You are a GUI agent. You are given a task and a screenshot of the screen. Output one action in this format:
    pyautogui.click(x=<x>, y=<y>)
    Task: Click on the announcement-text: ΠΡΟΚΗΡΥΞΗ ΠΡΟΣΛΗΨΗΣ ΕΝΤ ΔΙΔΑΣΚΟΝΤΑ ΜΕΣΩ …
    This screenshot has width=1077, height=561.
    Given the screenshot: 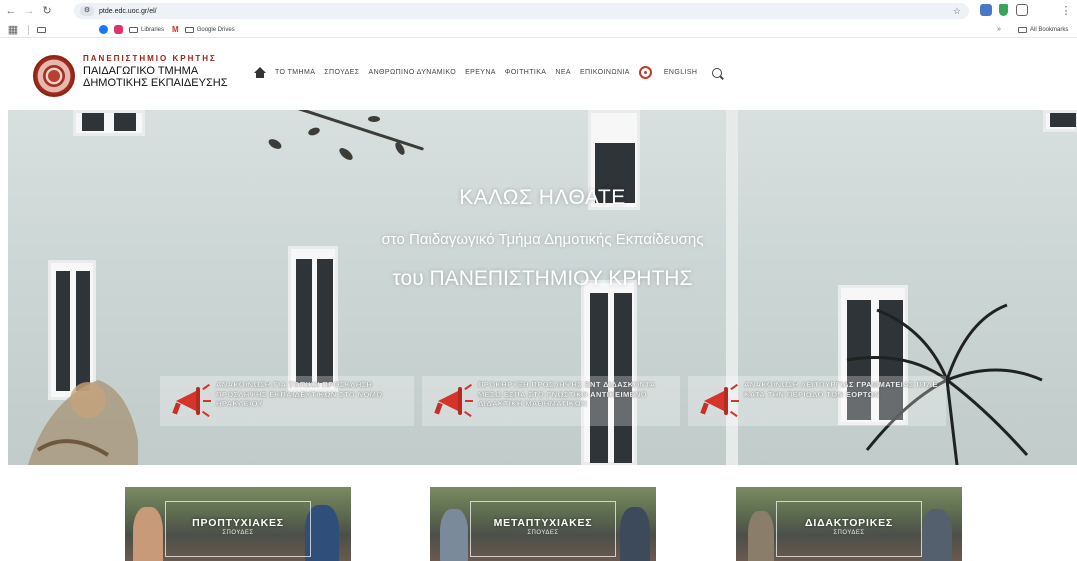 What is the action you would take?
    pyautogui.click(x=576, y=394)
    